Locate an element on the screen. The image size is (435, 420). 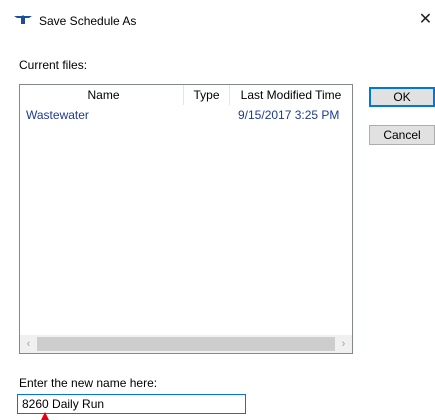
new-name-label: Enter the new name here: is located at coordinates (88, 383).